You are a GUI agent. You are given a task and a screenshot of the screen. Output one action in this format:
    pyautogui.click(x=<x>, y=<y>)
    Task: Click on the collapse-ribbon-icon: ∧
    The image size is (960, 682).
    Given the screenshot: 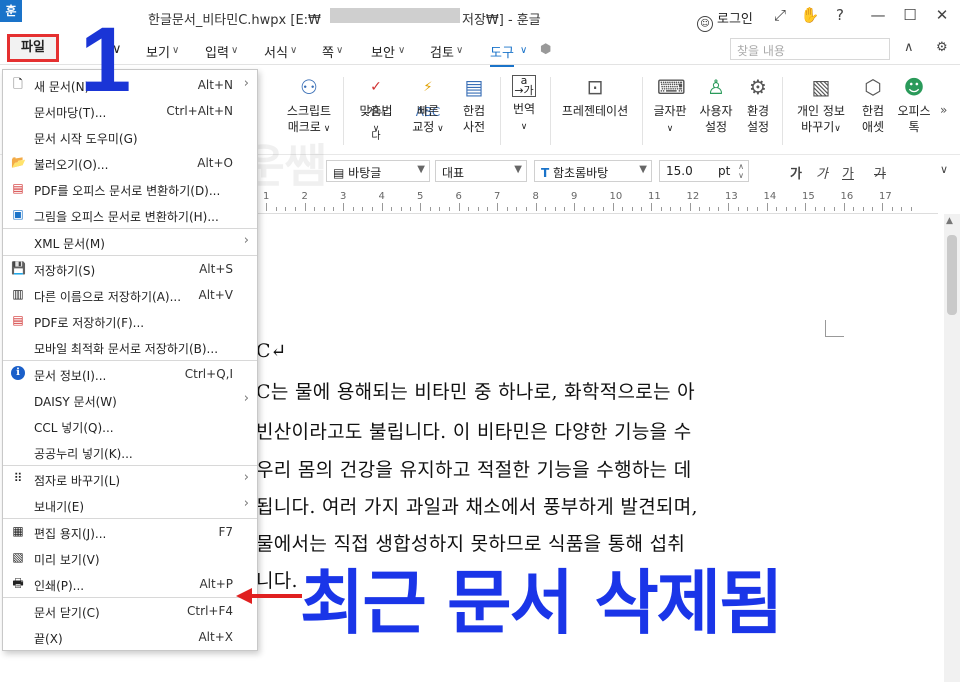 What is the action you would take?
    pyautogui.click(x=909, y=47)
    